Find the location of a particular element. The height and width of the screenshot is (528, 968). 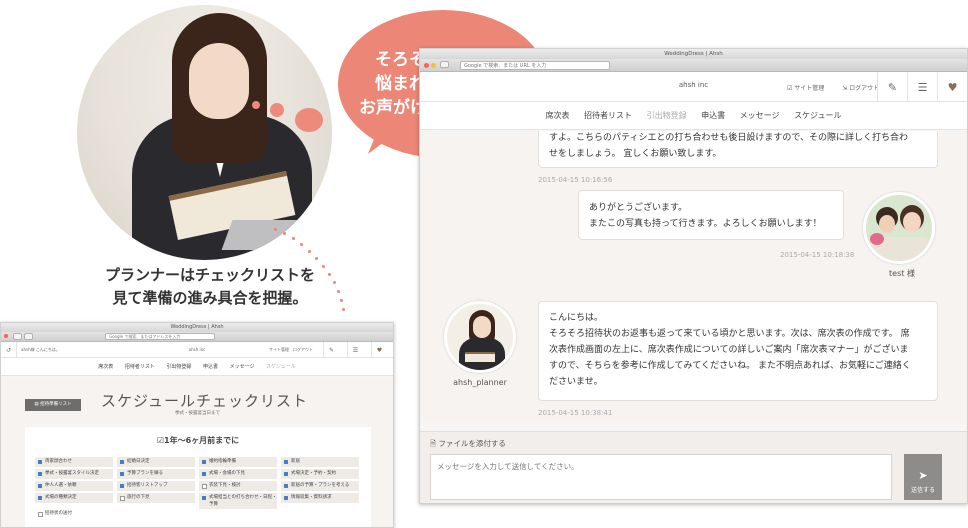

checklist-item: 仲人人選・依頼 is located at coordinates (74, 486).